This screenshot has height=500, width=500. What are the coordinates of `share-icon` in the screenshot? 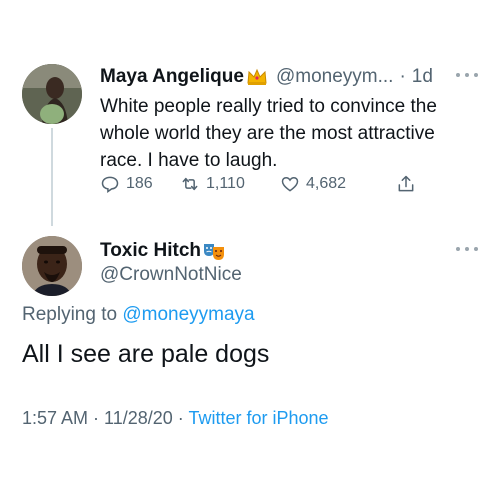 It's located at (406, 183).